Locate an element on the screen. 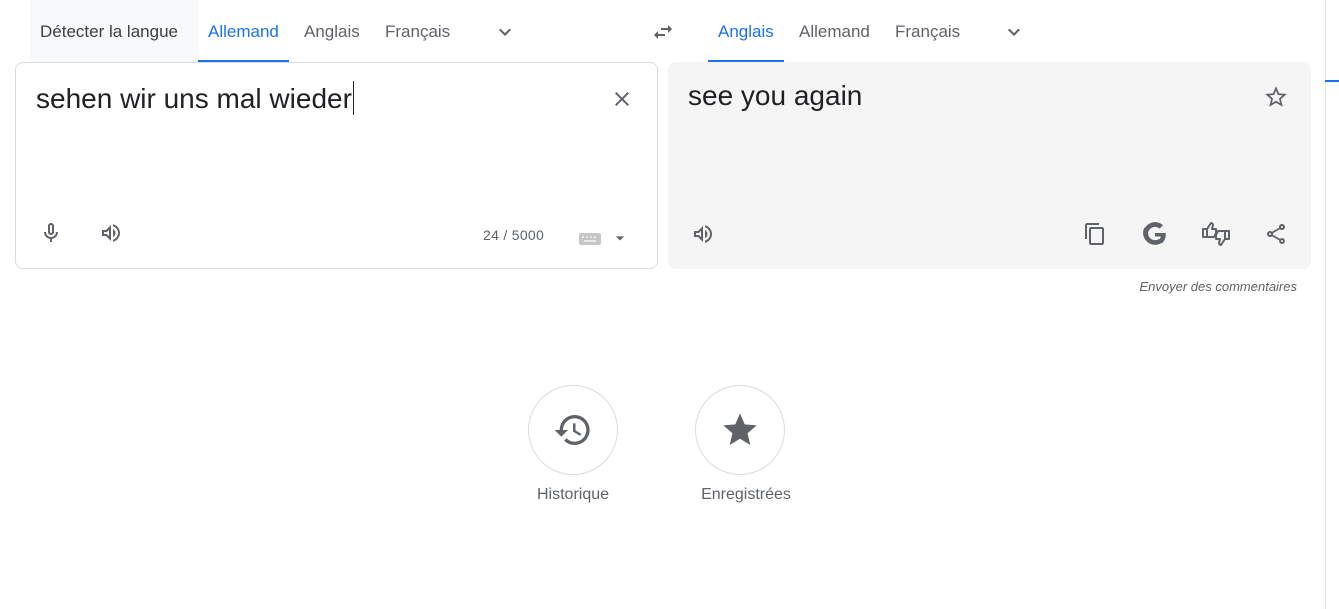 This screenshot has width=1339, height=609. source-input: sehen wir uns mal wieder is located at coordinates (195, 98).